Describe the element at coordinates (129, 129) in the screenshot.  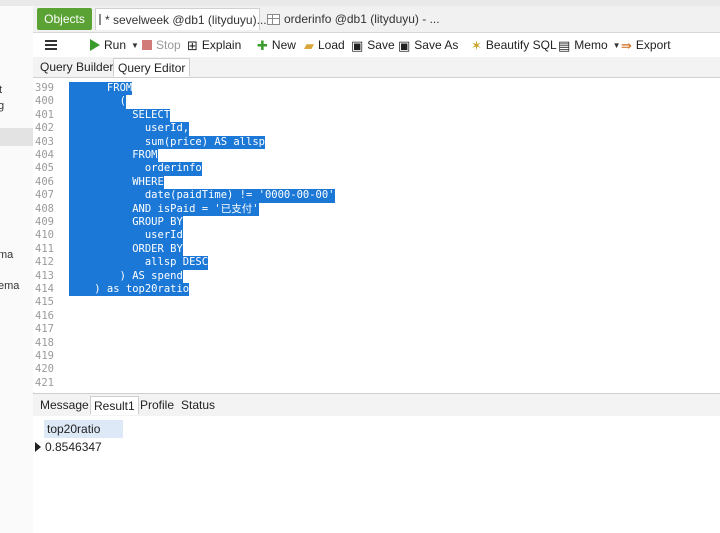
I see `code-text: userId,` at that location.